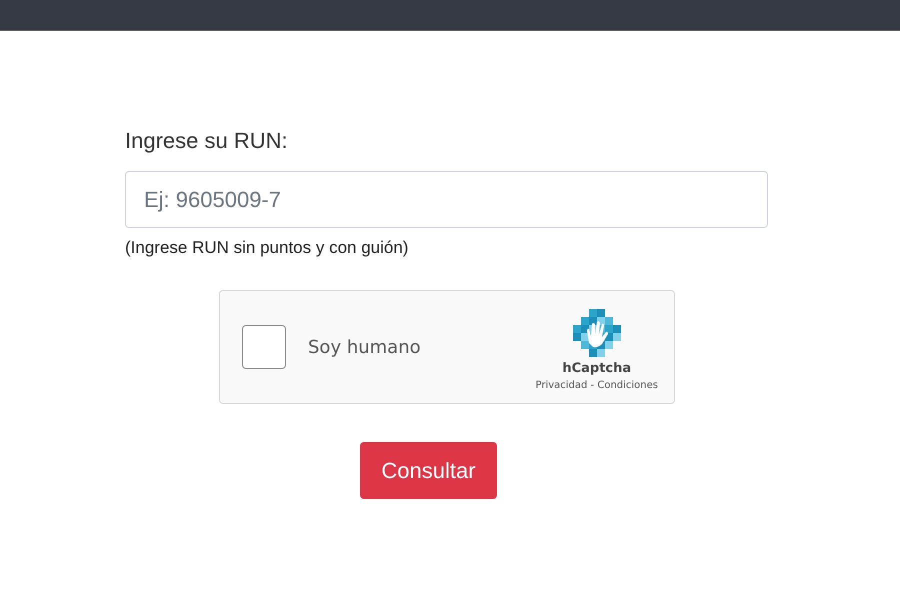 Image resolution: width=900 pixels, height=600 pixels. I want to click on hint-text: (Ingrese RUN sin puntos y con guión), so click(267, 248).